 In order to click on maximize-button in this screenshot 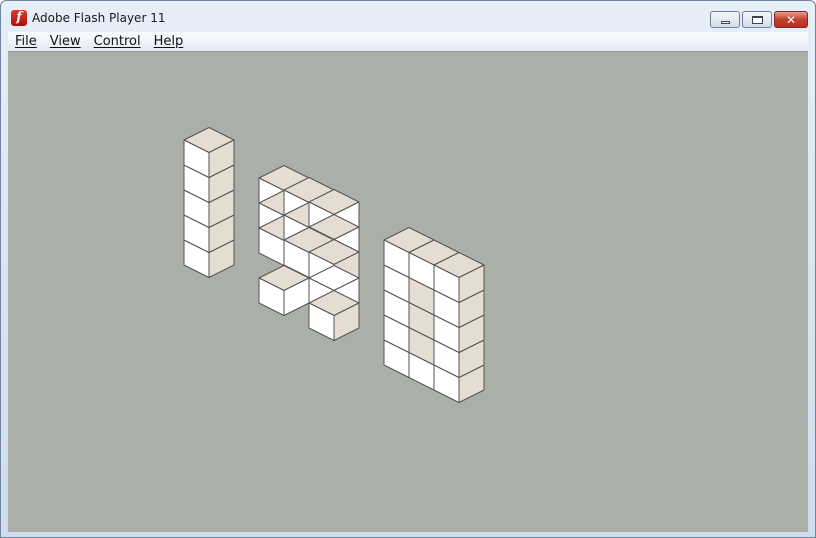, I will do `click(757, 19)`.